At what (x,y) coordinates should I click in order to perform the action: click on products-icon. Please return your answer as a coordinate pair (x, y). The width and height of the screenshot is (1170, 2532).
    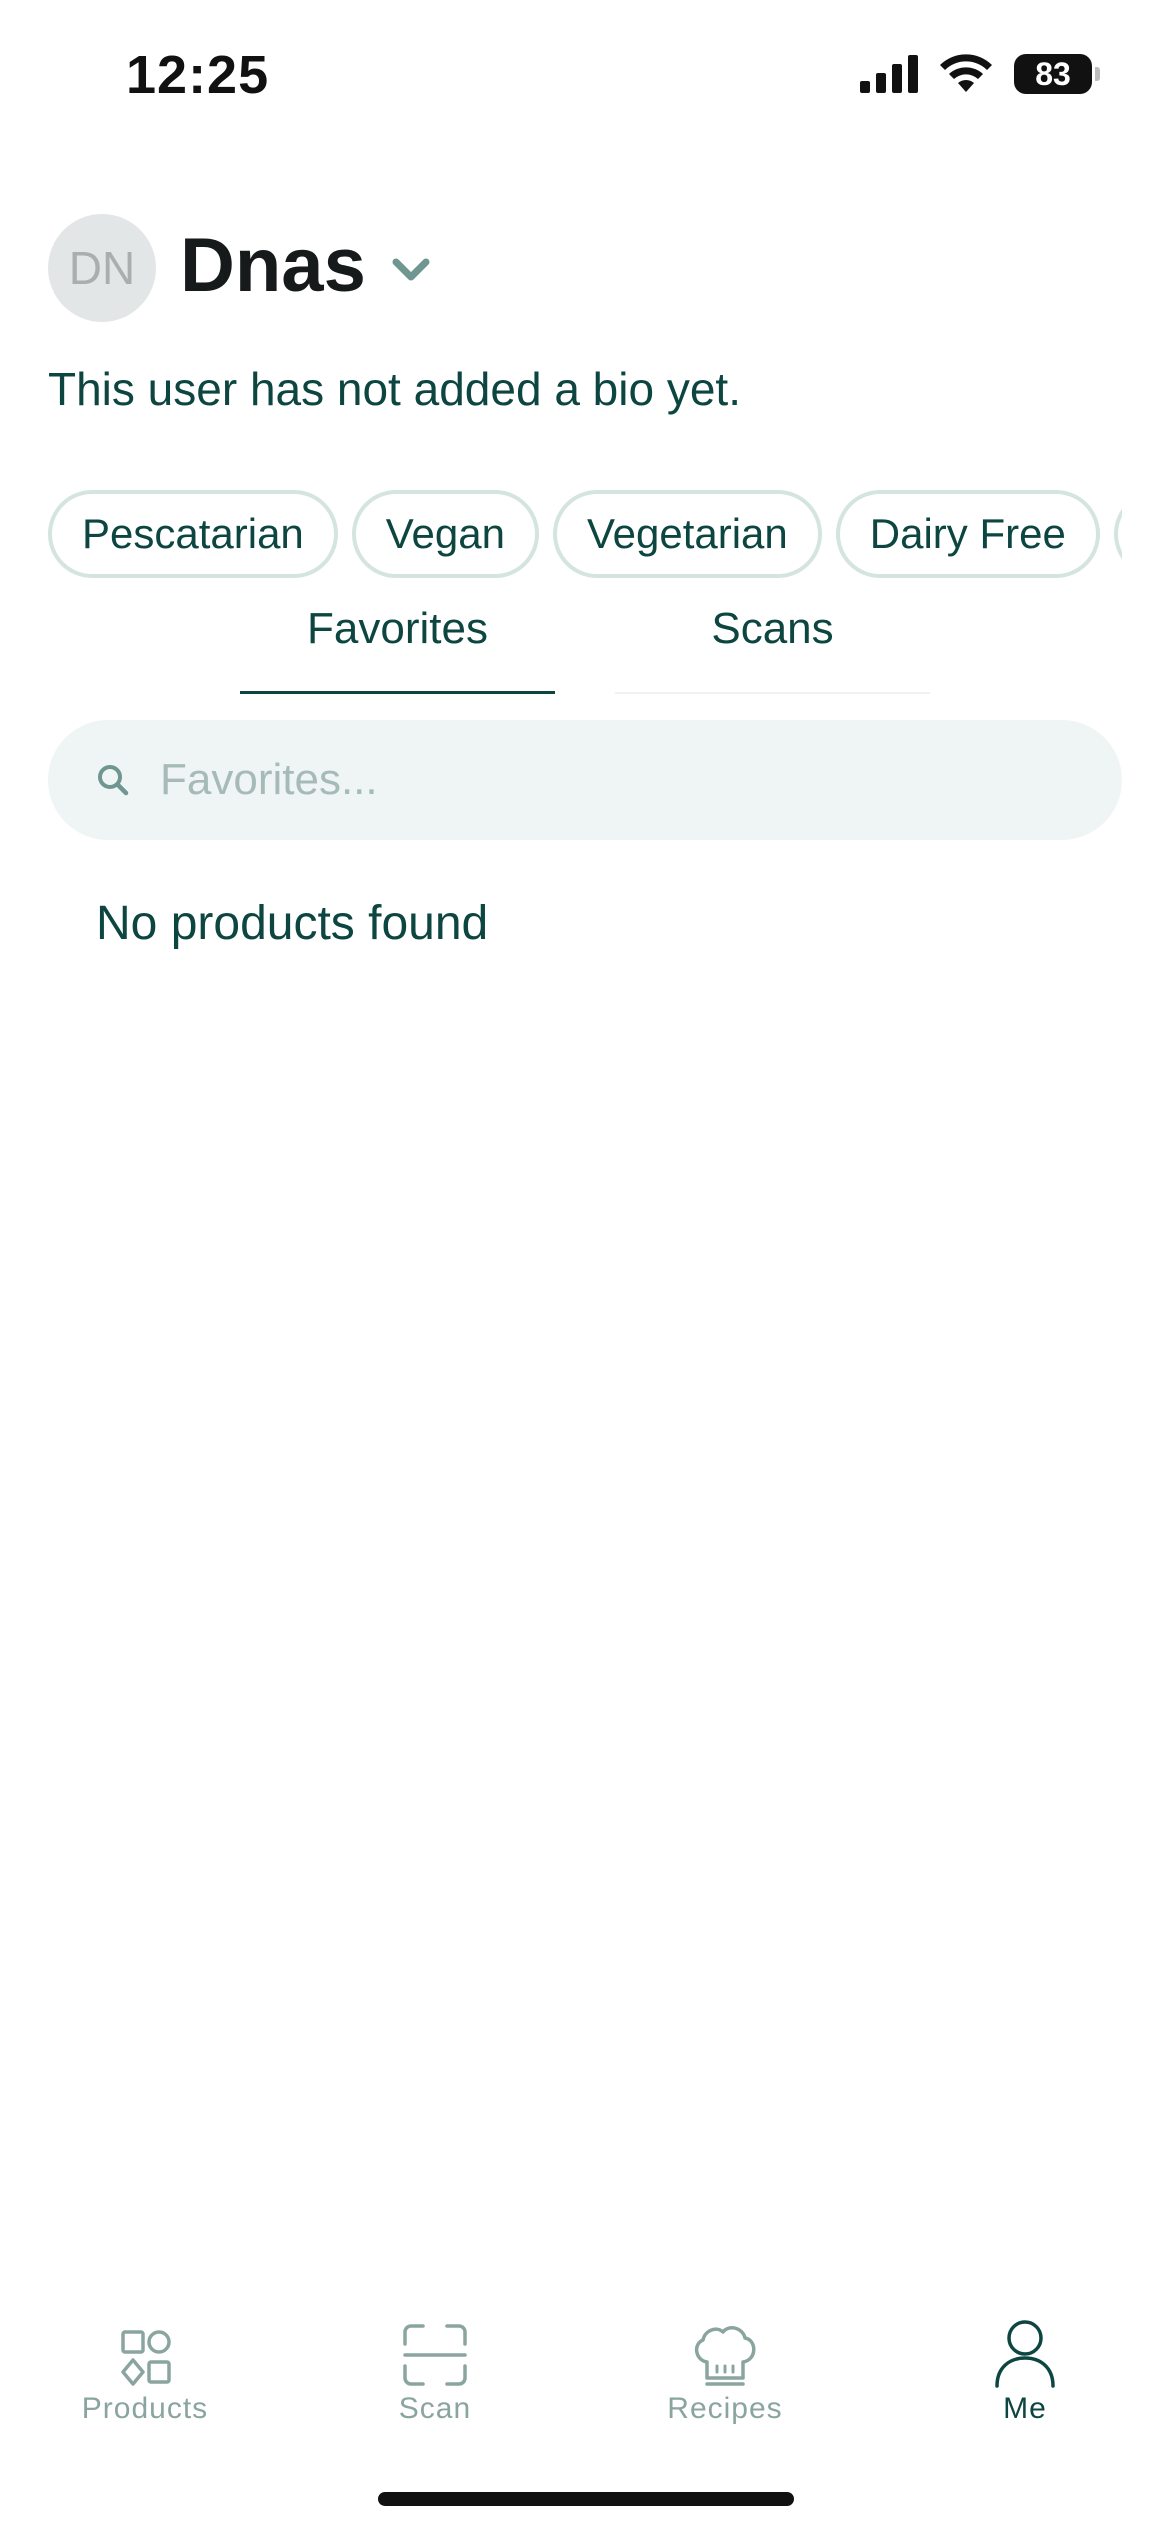
    Looking at the image, I should click on (145, 2349).